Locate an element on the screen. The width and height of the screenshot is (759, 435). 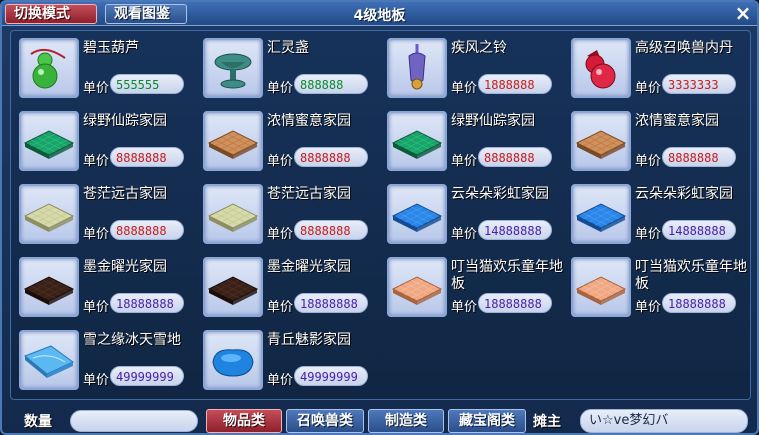
quantity-label: 数量 is located at coordinates (38, 422).